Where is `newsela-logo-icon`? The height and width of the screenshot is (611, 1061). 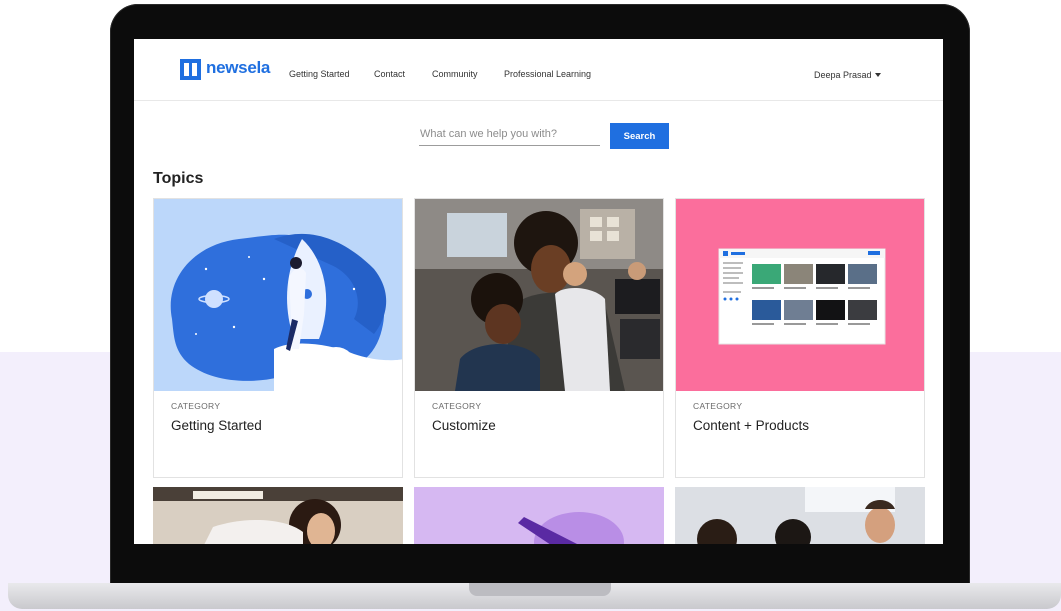
newsela-logo-icon is located at coordinates (190, 69).